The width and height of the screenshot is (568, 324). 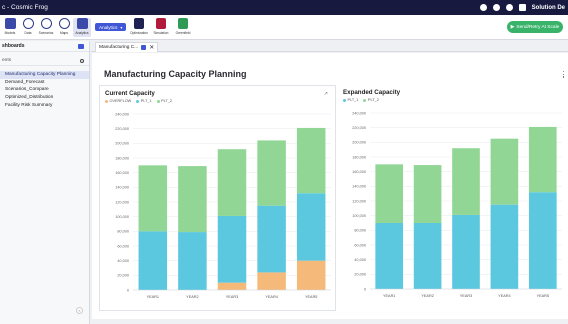 What do you see at coordinates (548, 8) in the screenshot?
I see `user-name: Solution De` at bounding box center [548, 8].